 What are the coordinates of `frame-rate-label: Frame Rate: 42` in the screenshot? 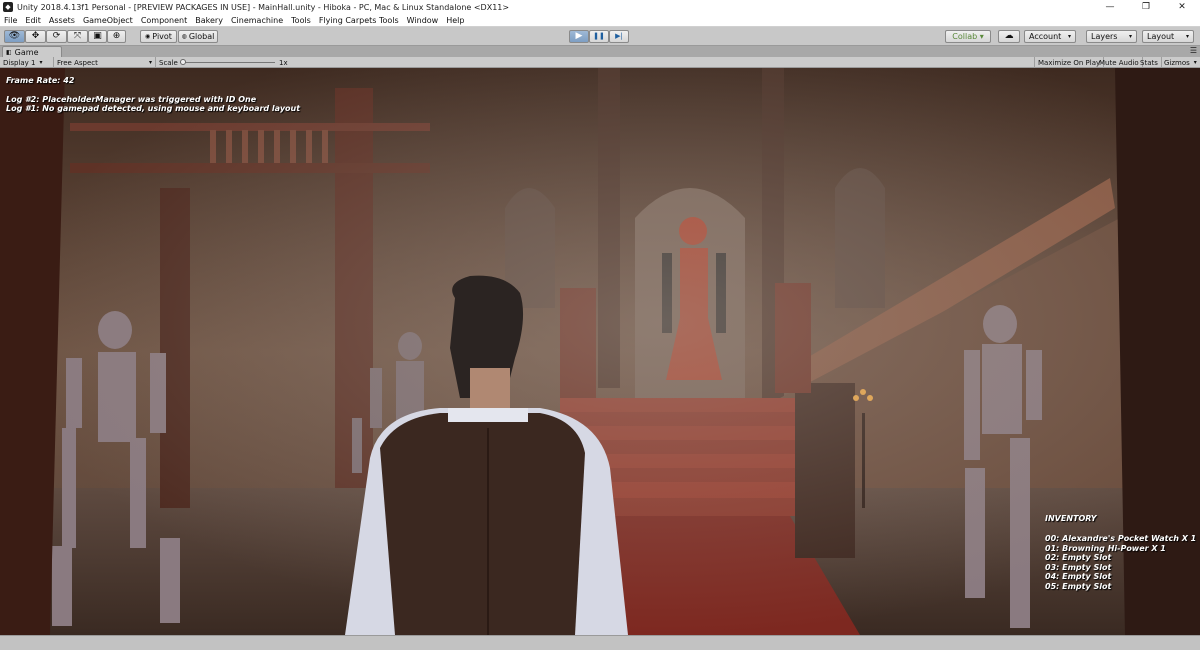 It's located at (40, 80).